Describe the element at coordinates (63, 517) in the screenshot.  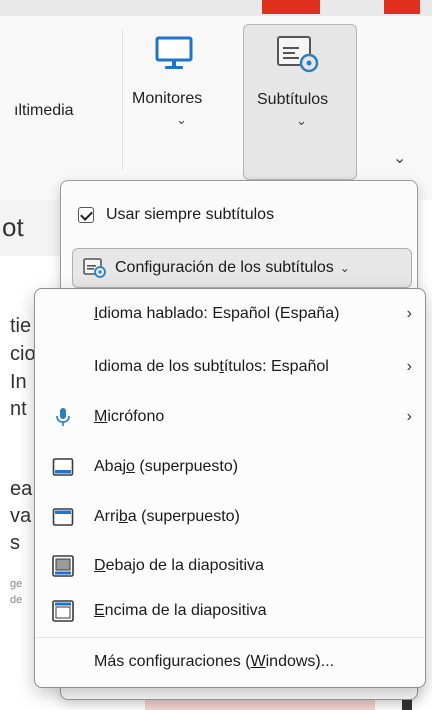
I see `subtitle-top-overlay-icon` at that location.